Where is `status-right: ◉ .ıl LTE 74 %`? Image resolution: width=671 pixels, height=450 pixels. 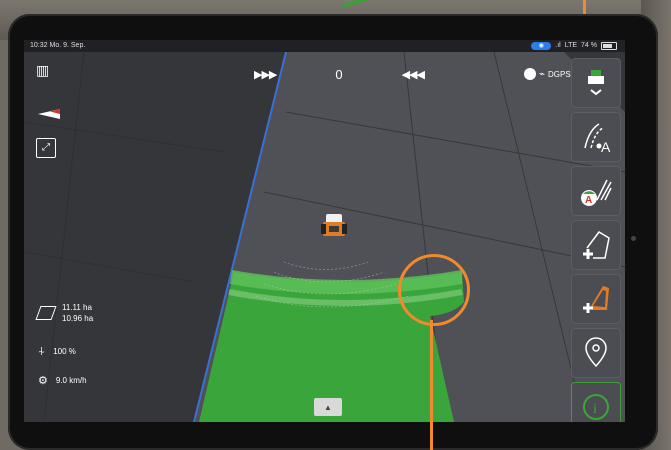 status-right: ◉ .ıl LTE 74 % is located at coordinates (574, 46).